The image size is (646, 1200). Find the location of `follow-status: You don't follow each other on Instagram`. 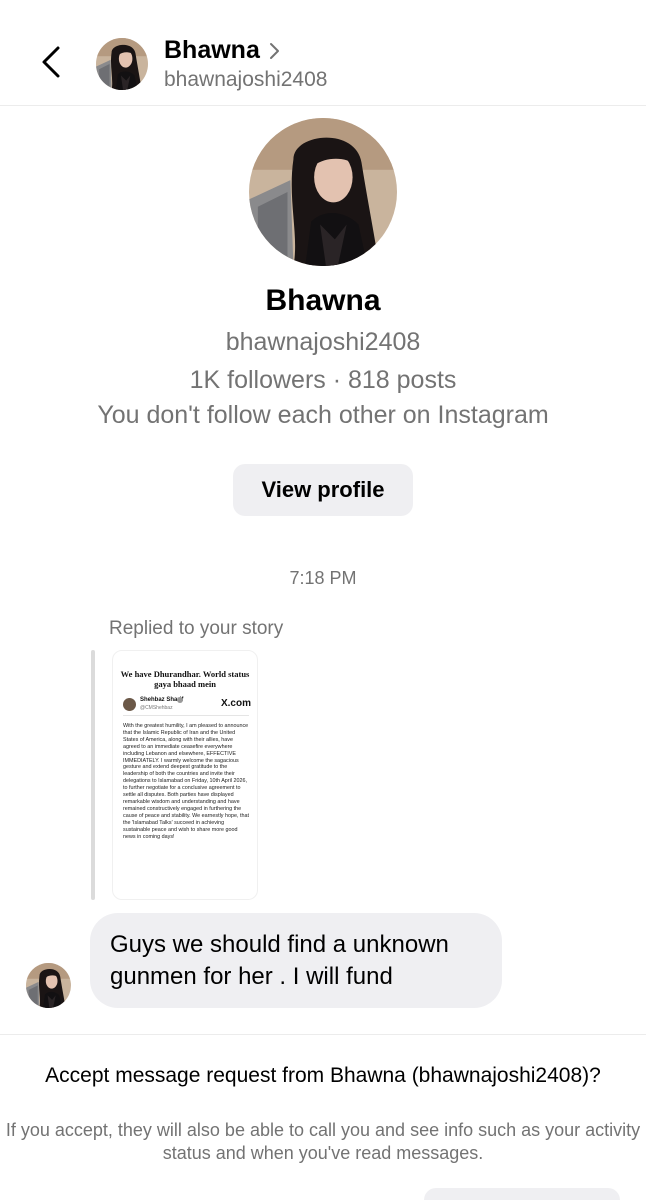

follow-status: You don't follow each other on Instagram is located at coordinates (323, 415).